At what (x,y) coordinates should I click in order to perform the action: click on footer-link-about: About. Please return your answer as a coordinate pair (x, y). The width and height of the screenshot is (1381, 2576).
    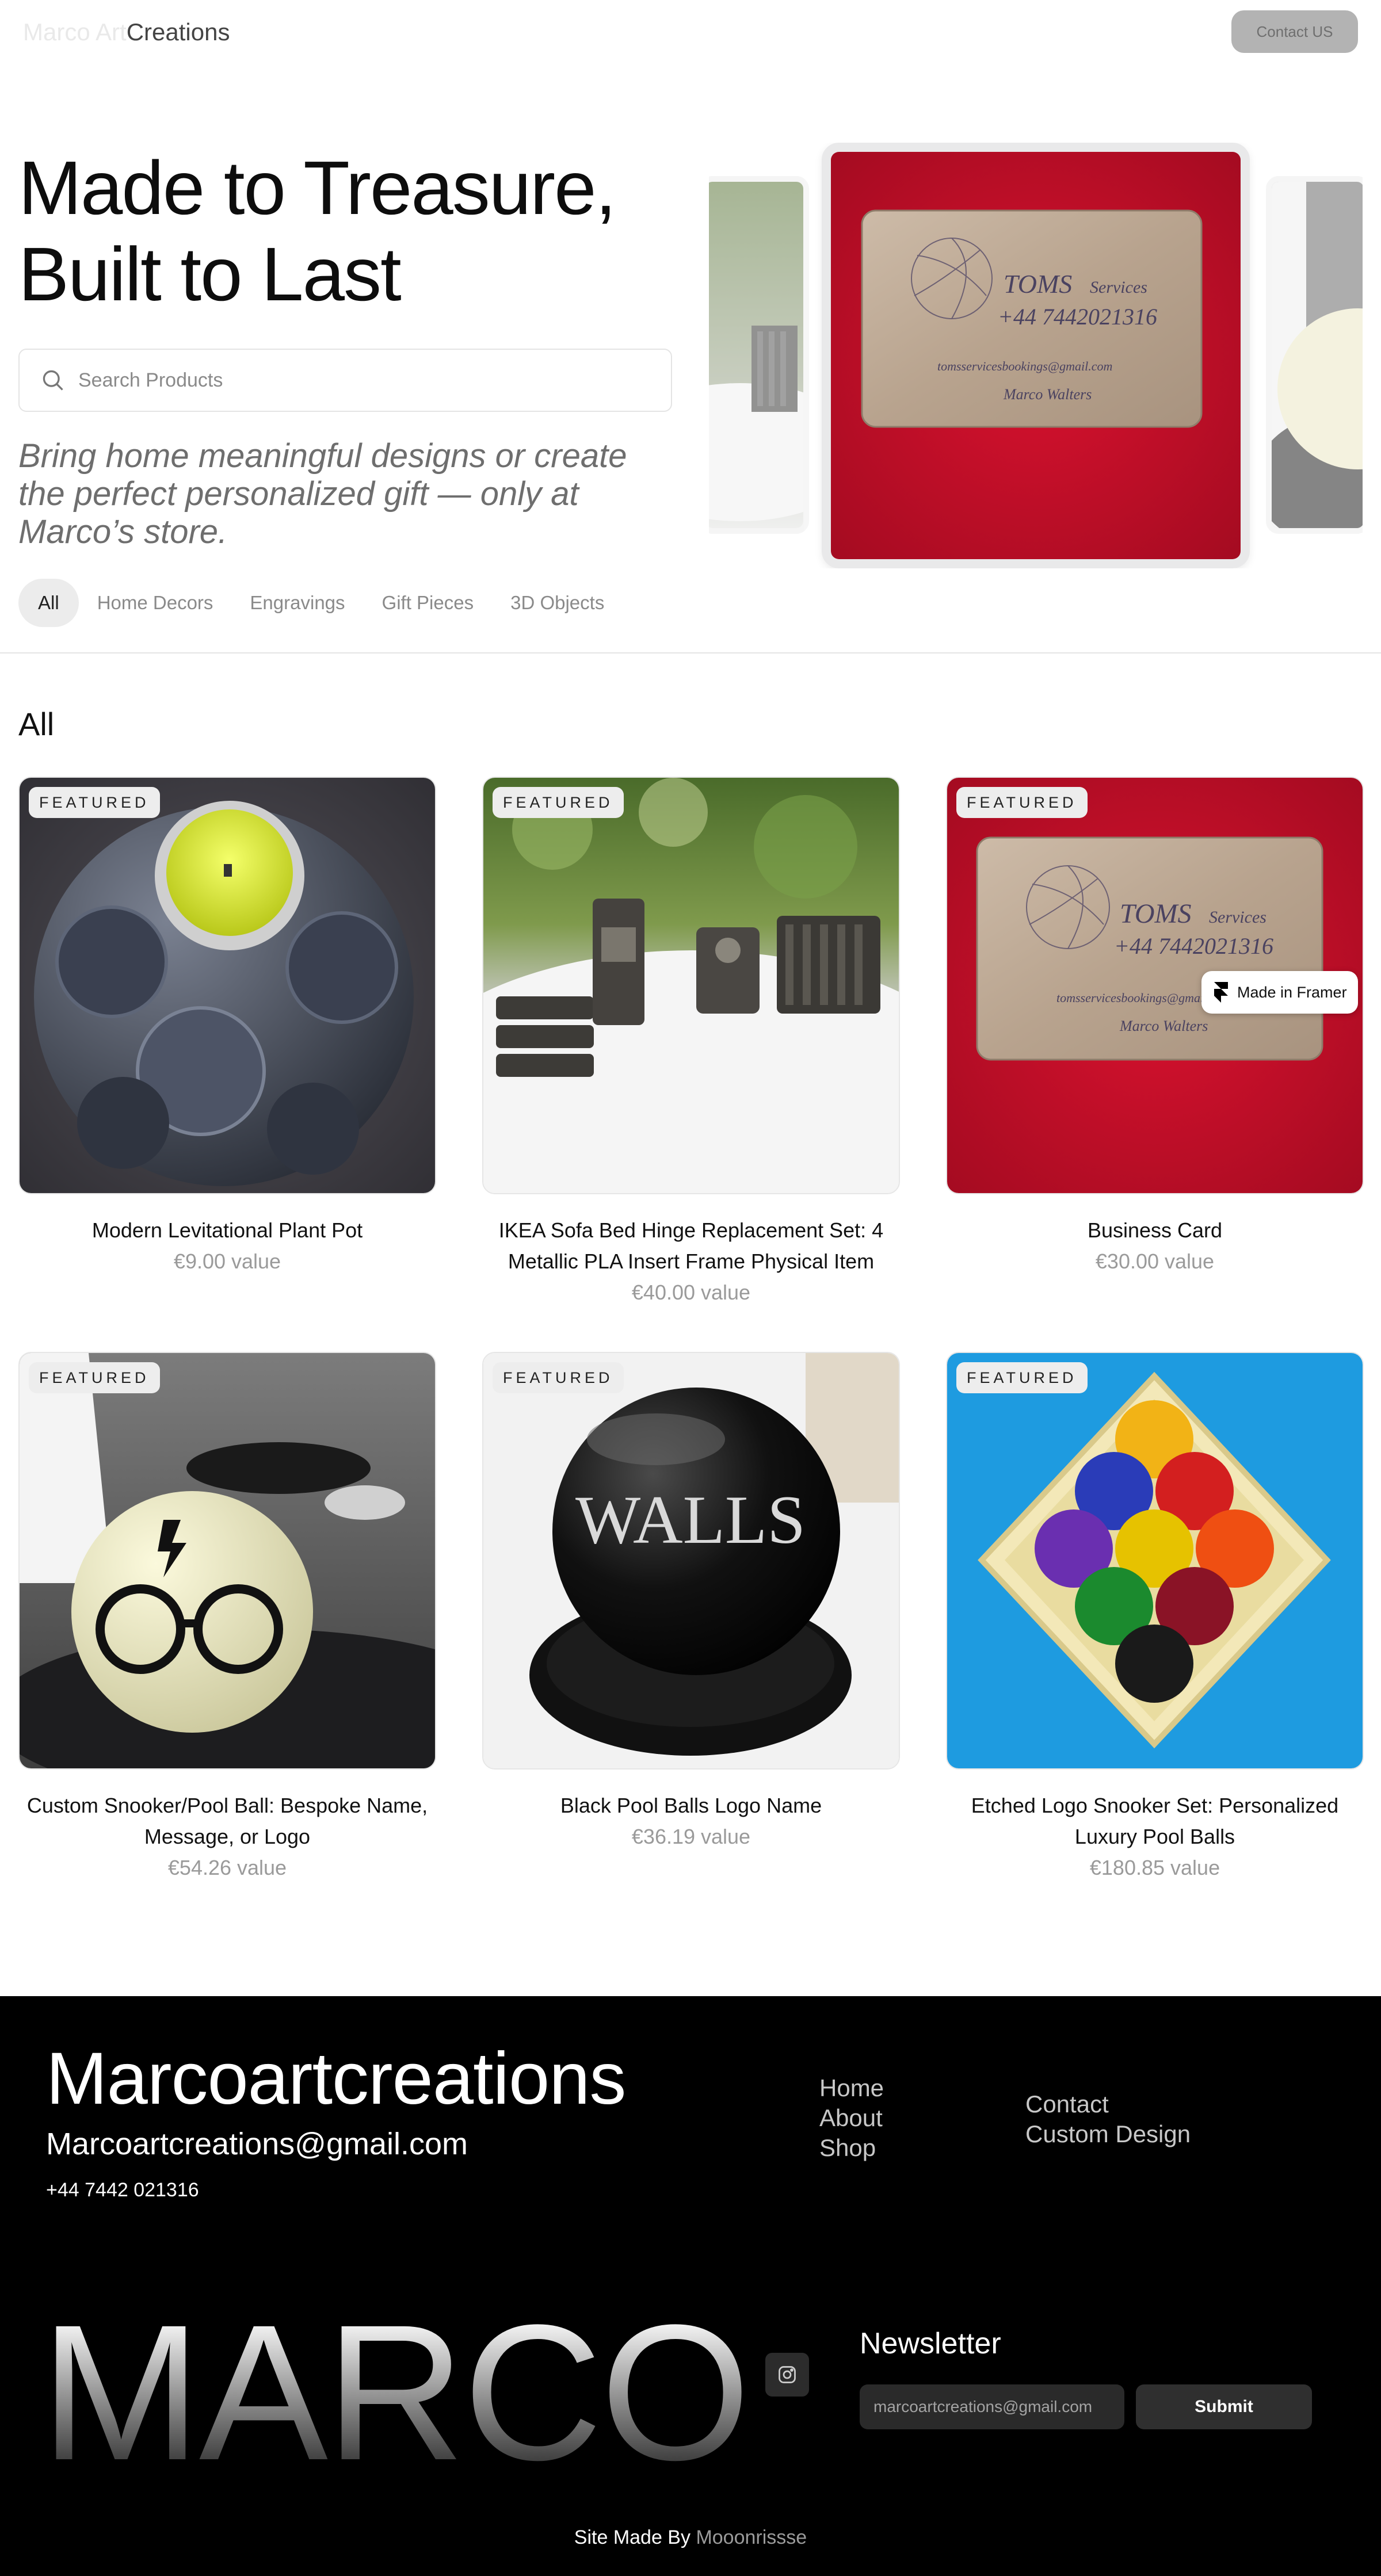
    Looking at the image, I should click on (851, 2118).